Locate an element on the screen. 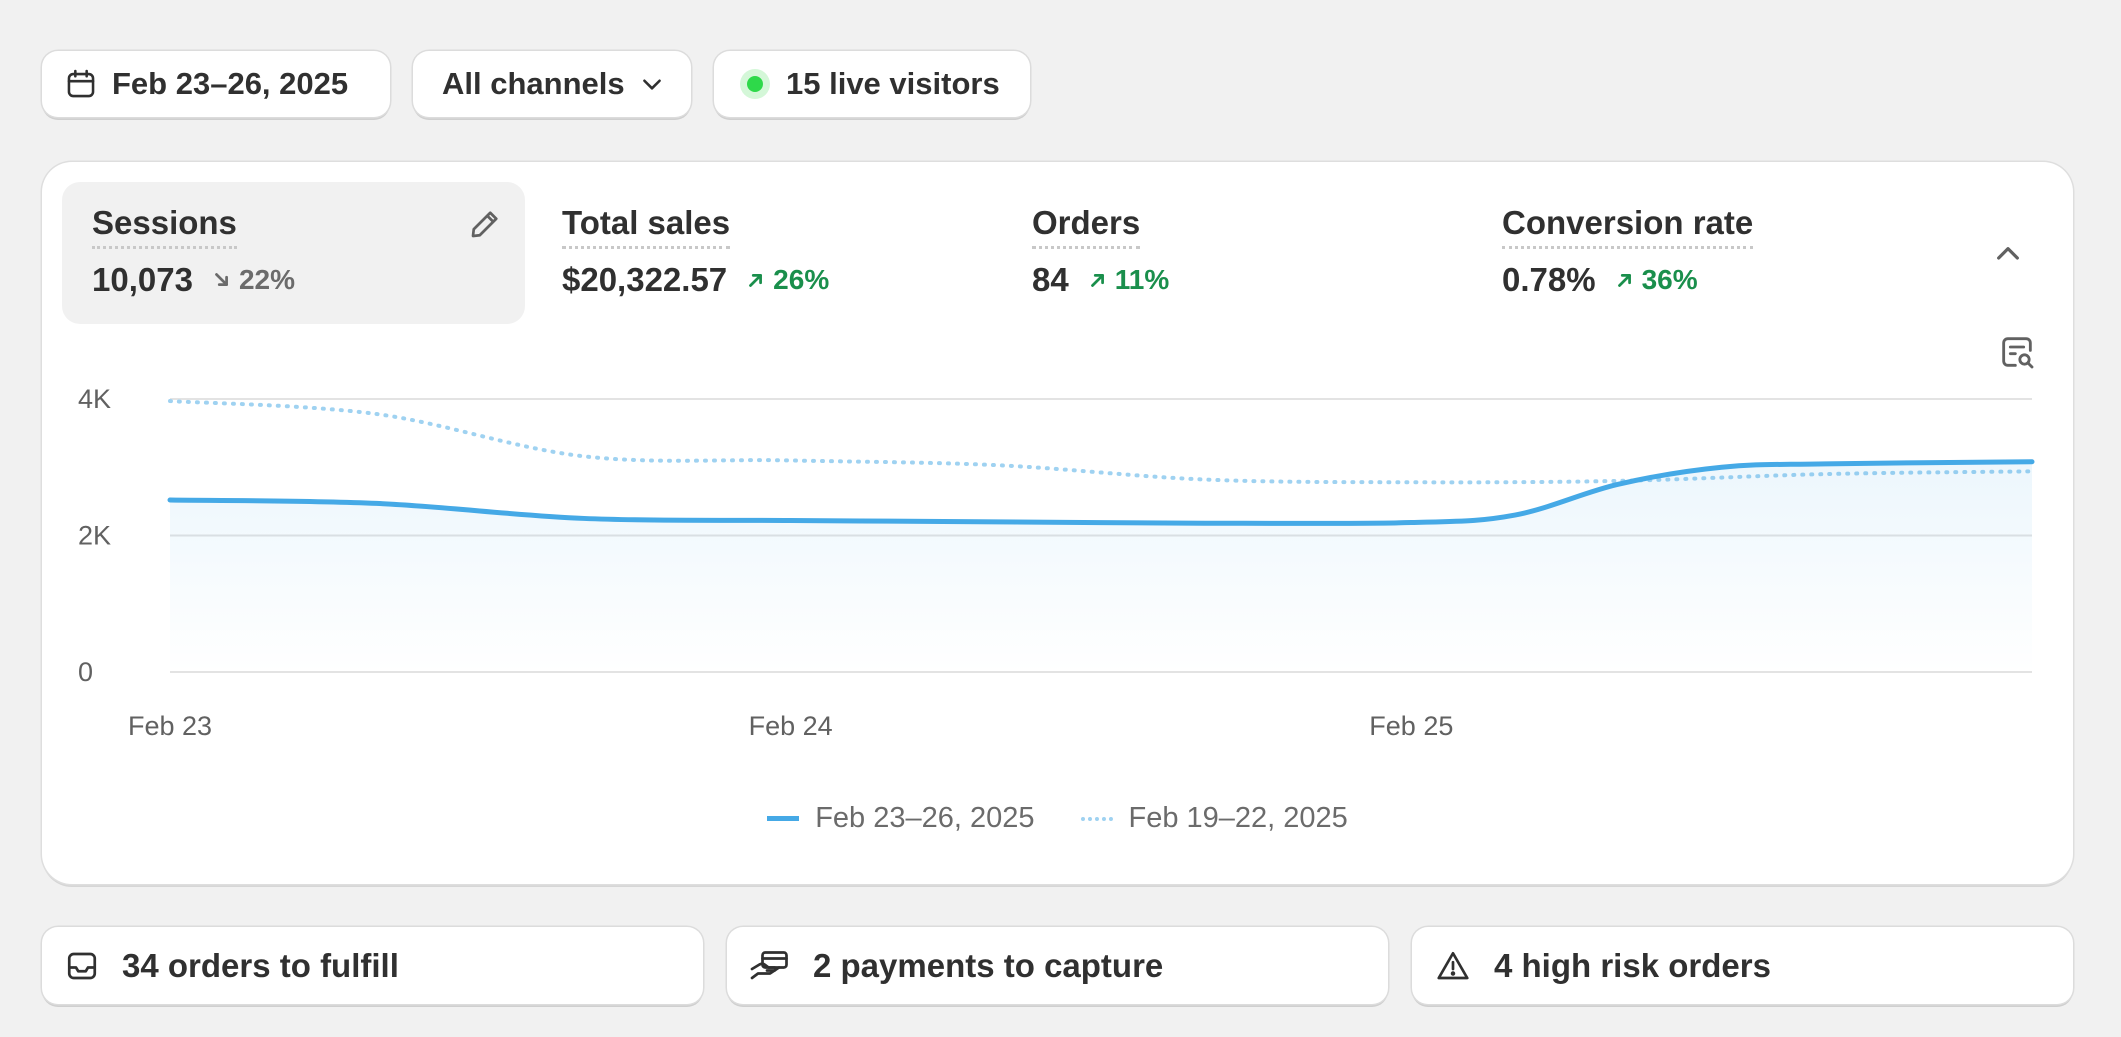 This screenshot has width=2121, height=1037. channel-selector: All channels is located at coordinates (552, 84).